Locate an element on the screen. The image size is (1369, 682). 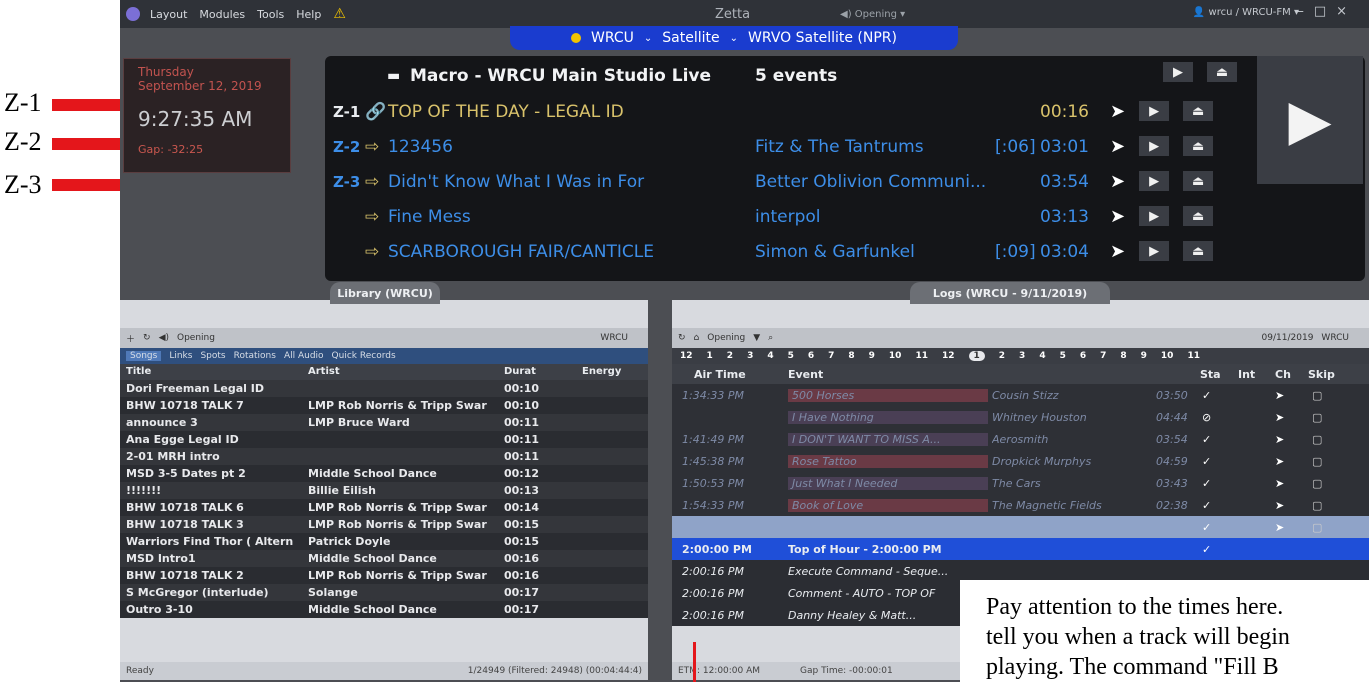
menu-tools: Tools is located at coordinates (270, 14).